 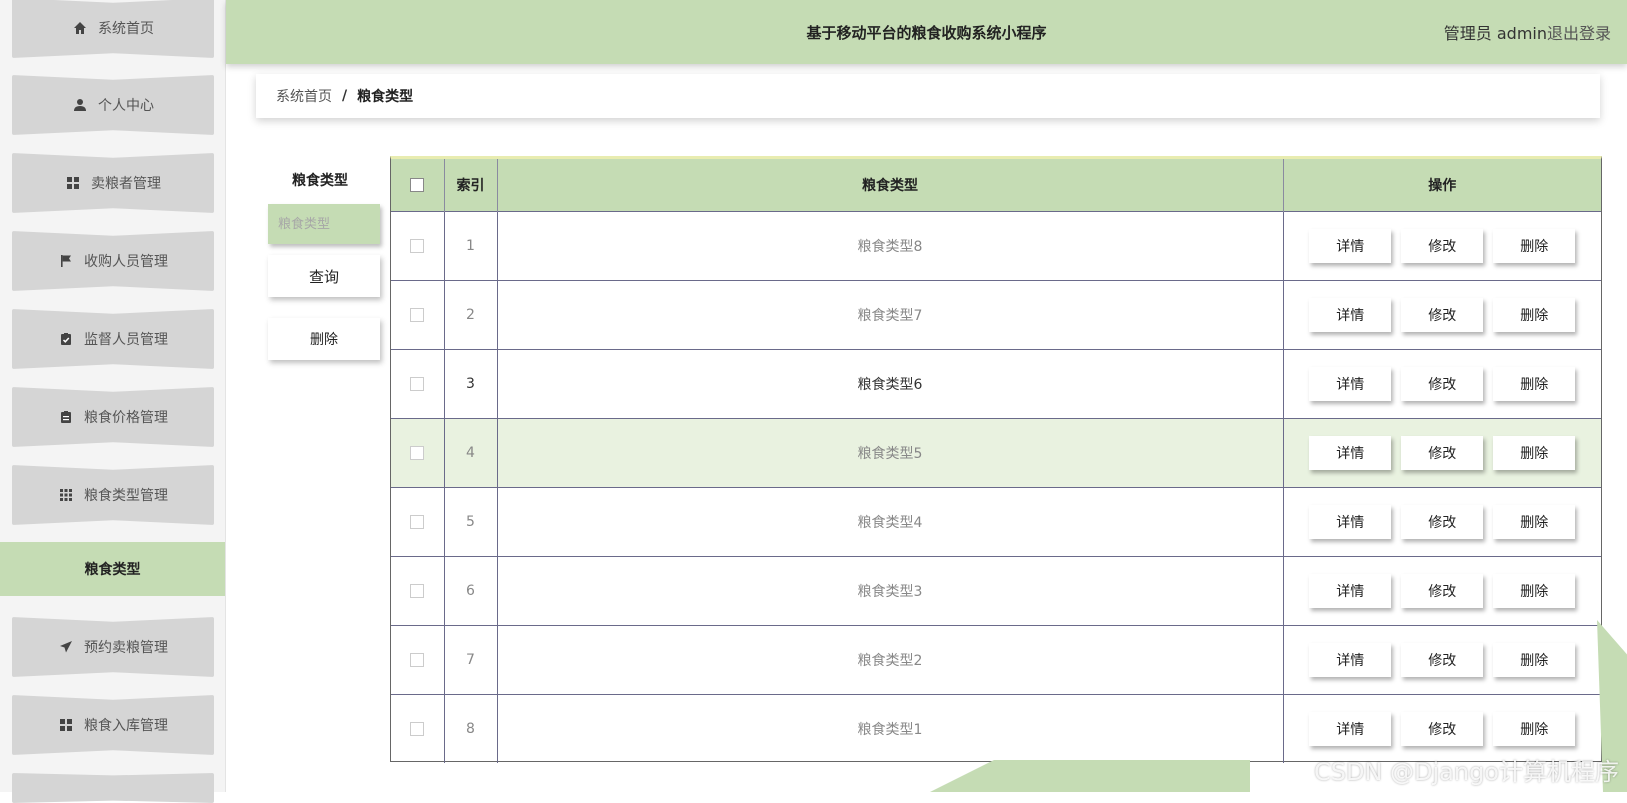 What do you see at coordinates (66, 261) in the screenshot?
I see `flag-icon` at bounding box center [66, 261].